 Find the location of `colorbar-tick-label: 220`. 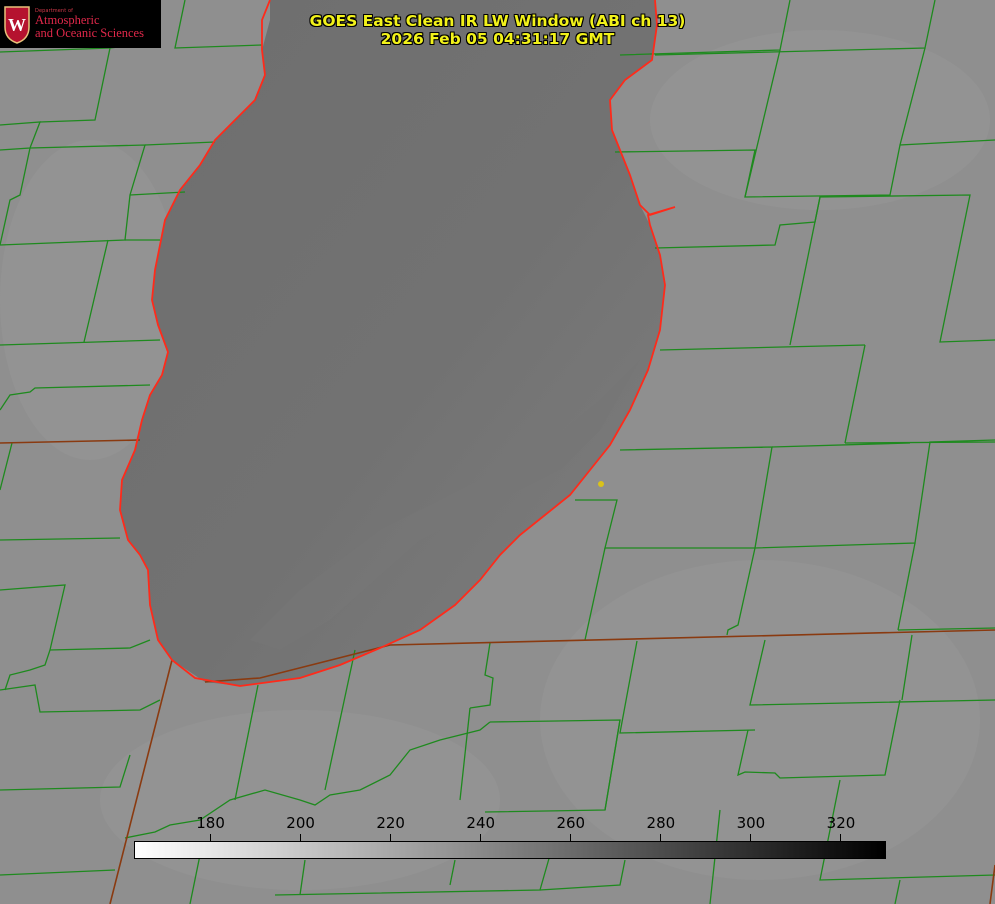

colorbar-tick-label: 220 is located at coordinates (390, 823).